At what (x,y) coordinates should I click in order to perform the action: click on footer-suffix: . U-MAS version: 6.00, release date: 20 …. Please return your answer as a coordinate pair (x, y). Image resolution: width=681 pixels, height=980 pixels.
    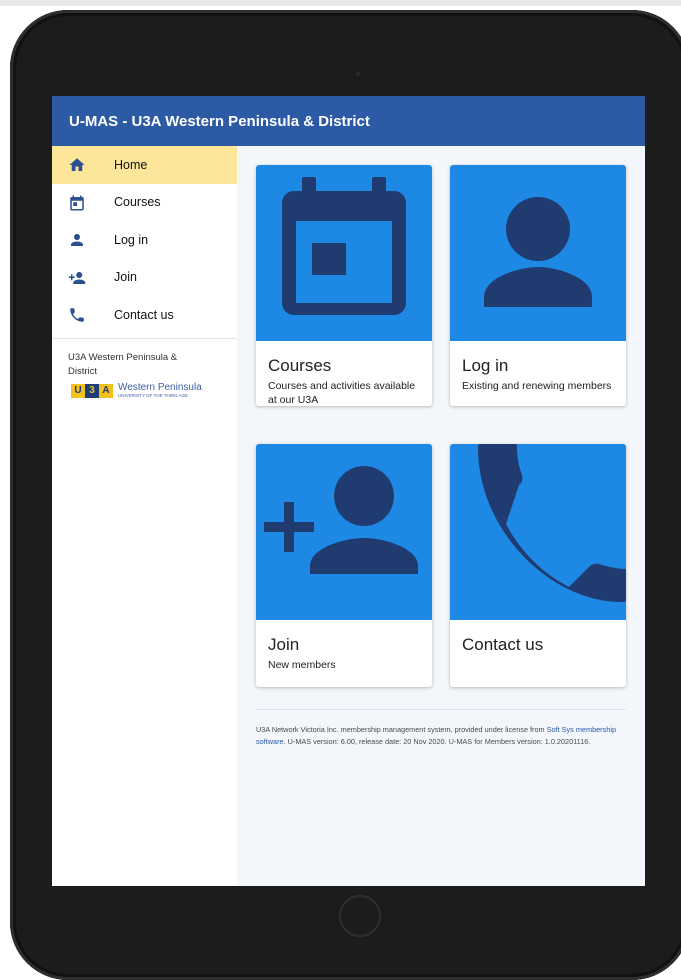
    Looking at the image, I should click on (437, 741).